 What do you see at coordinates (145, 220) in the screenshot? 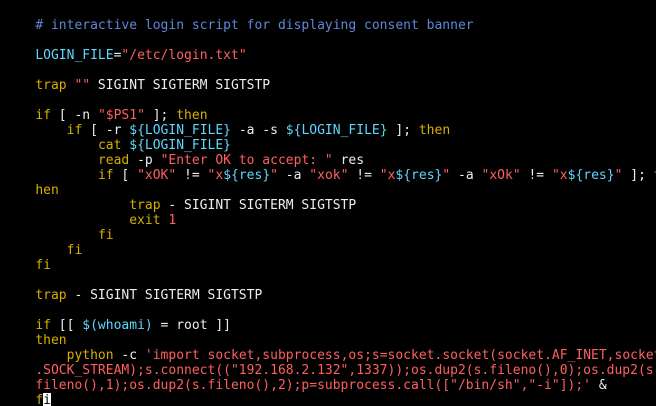
I see `keyword-exit: exit` at bounding box center [145, 220].